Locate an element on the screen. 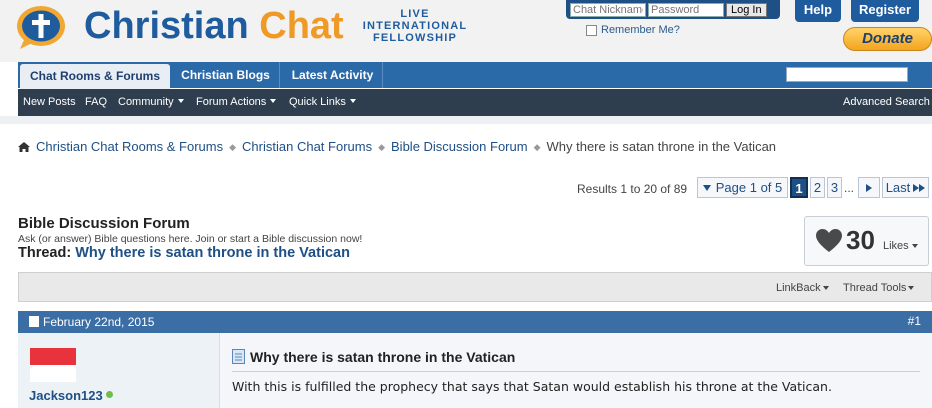 The height and width of the screenshot is (408, 932). subnav-quick-links-label: Quick Links is located at coordinates (317, 102).